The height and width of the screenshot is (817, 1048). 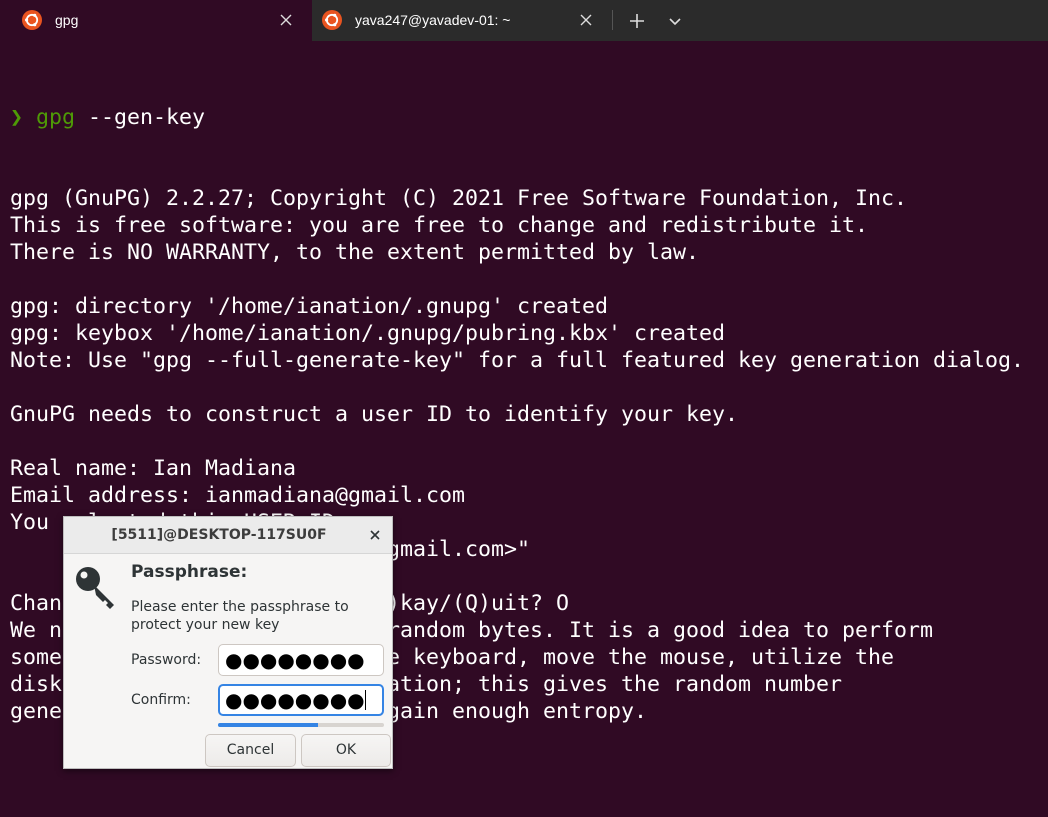 What do you see at coordinates (189, 572) in the screenshot?
I see `dialog-heading: Passphrase:` at bounding box center [189, 572].